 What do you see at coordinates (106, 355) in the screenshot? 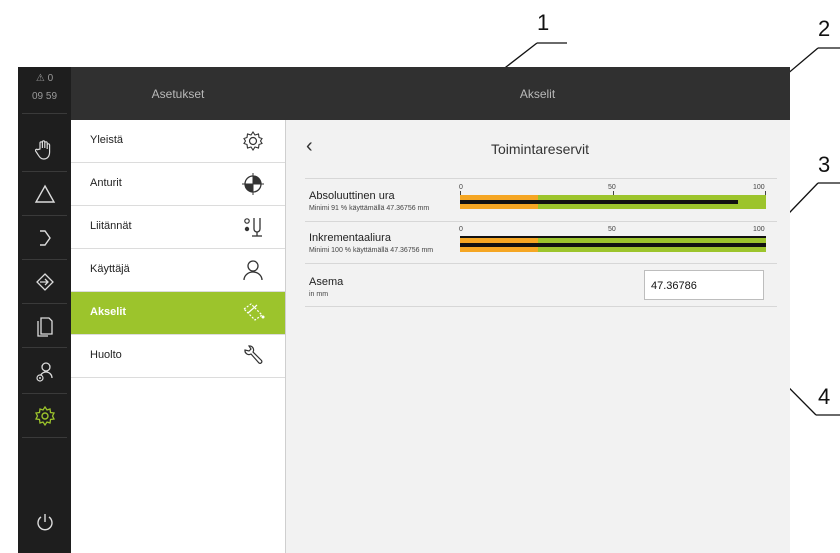
I see `menu-item-label: Huolto` at bounding box center [106, 355].